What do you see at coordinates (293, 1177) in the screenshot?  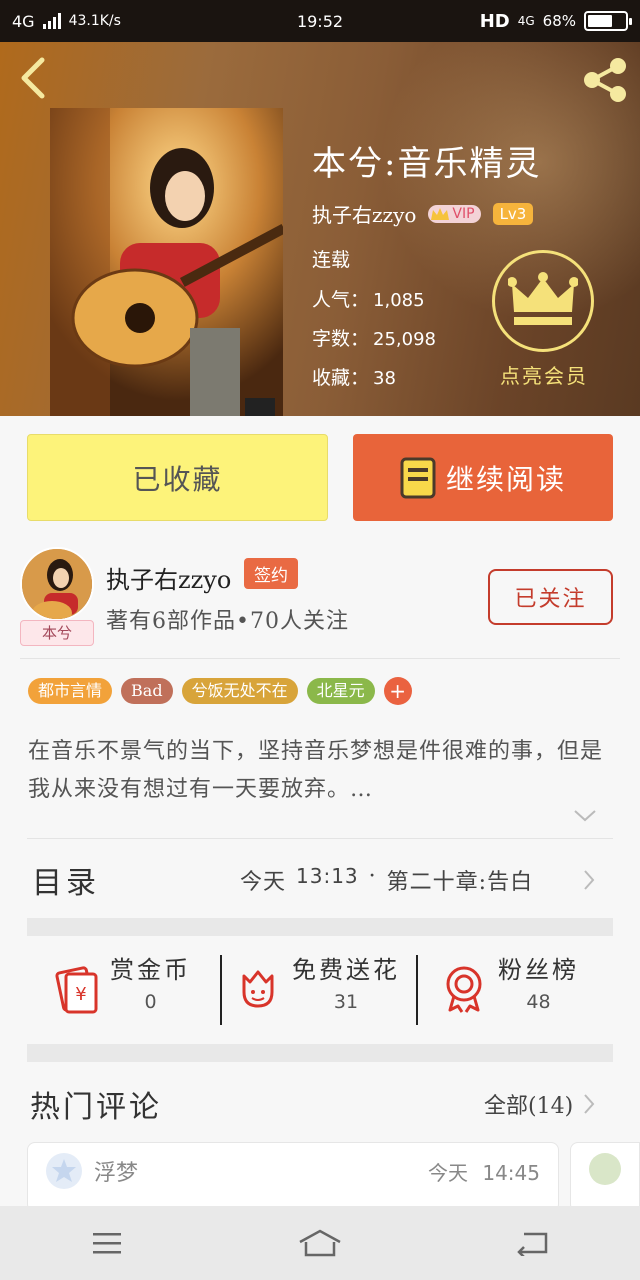 I see `comment-card: 浮梦 今天 14:45` at bounding box center [293, 1177].